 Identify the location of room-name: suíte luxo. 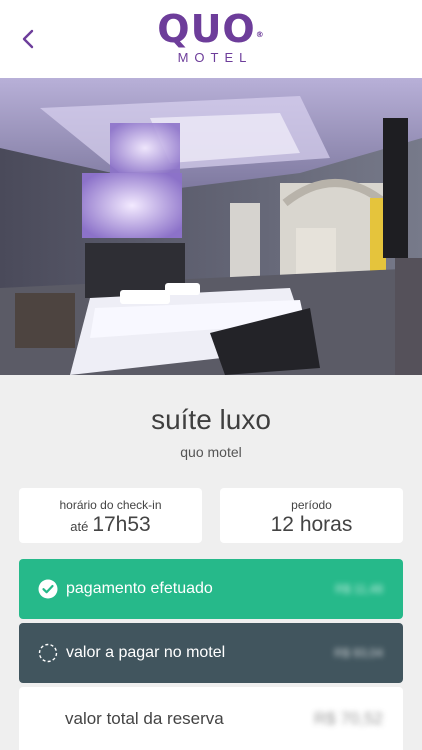
(211, 419).